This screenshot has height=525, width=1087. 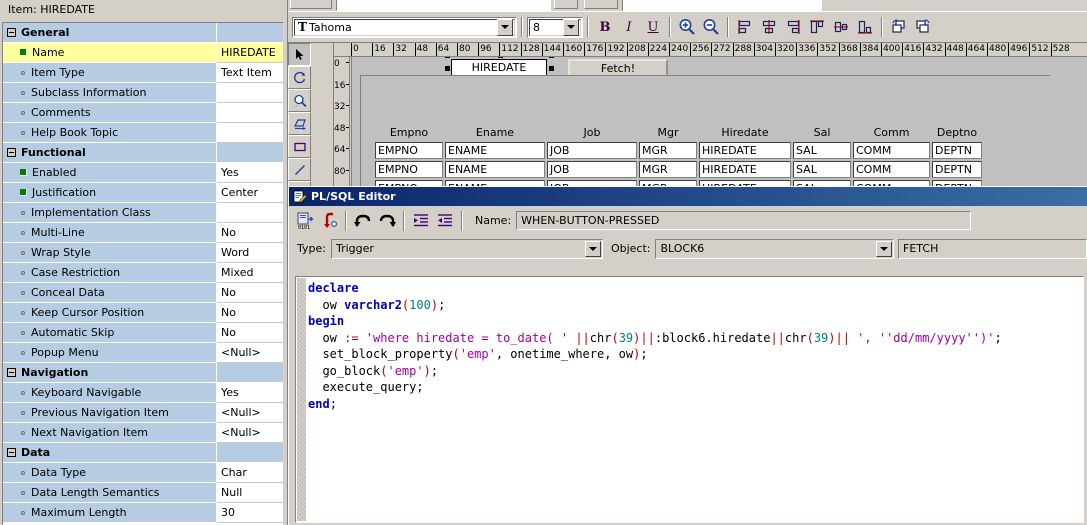 What do you see at coordinates (817, 27) in the screenshot?
I see `align-top-button` at bounding box center [817, 27].